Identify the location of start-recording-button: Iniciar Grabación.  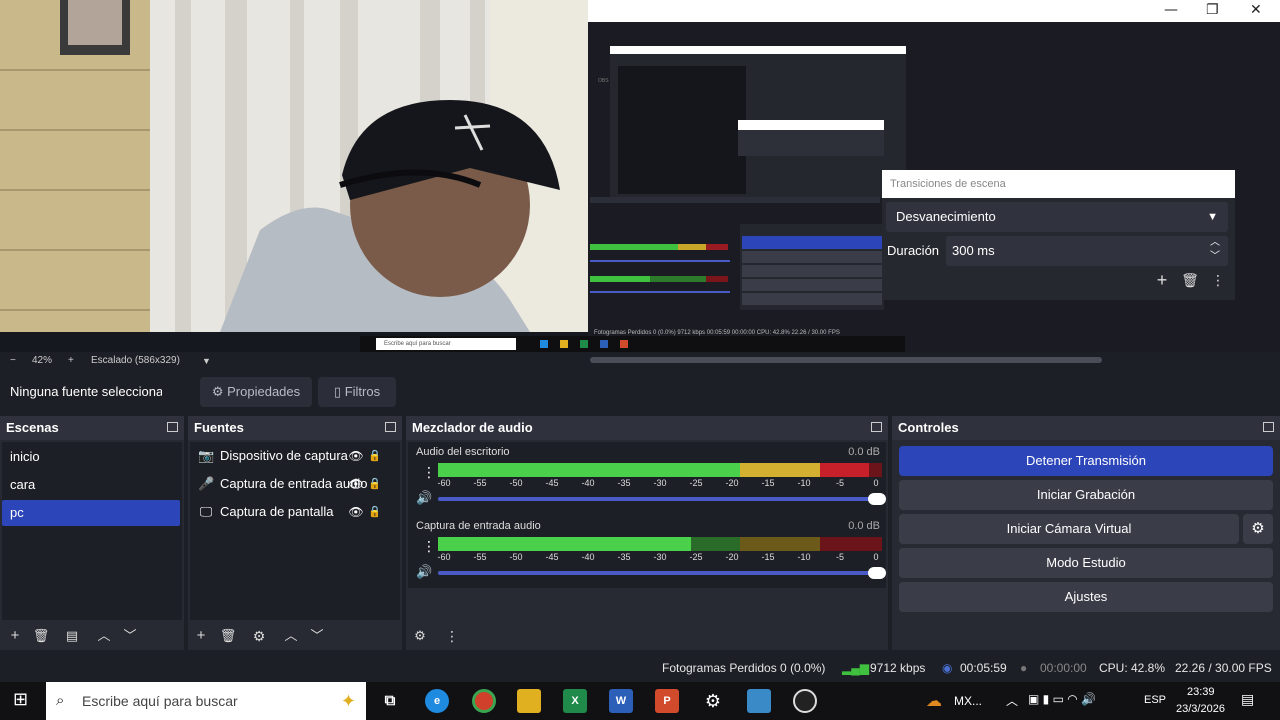
(1086, 495).